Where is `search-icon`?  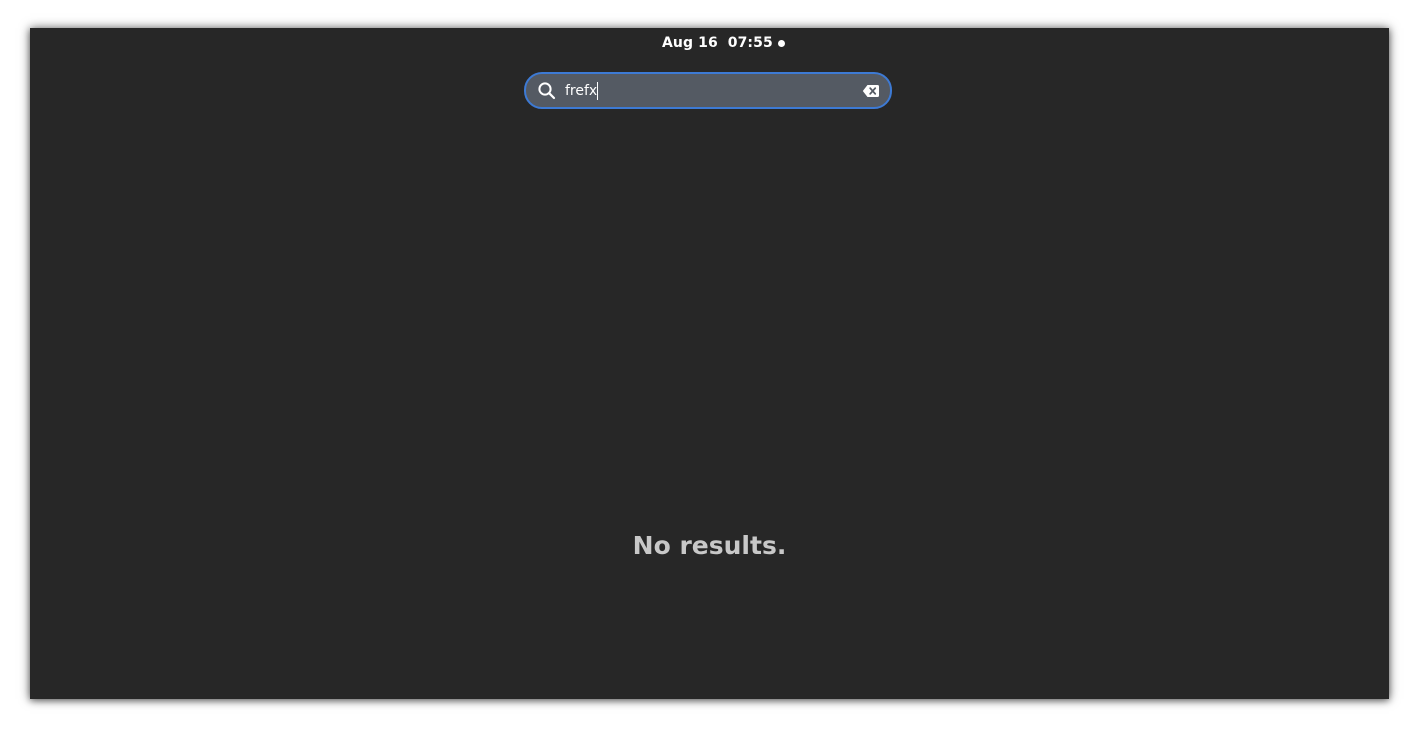
search-icon is located at coordinates (547, 91).